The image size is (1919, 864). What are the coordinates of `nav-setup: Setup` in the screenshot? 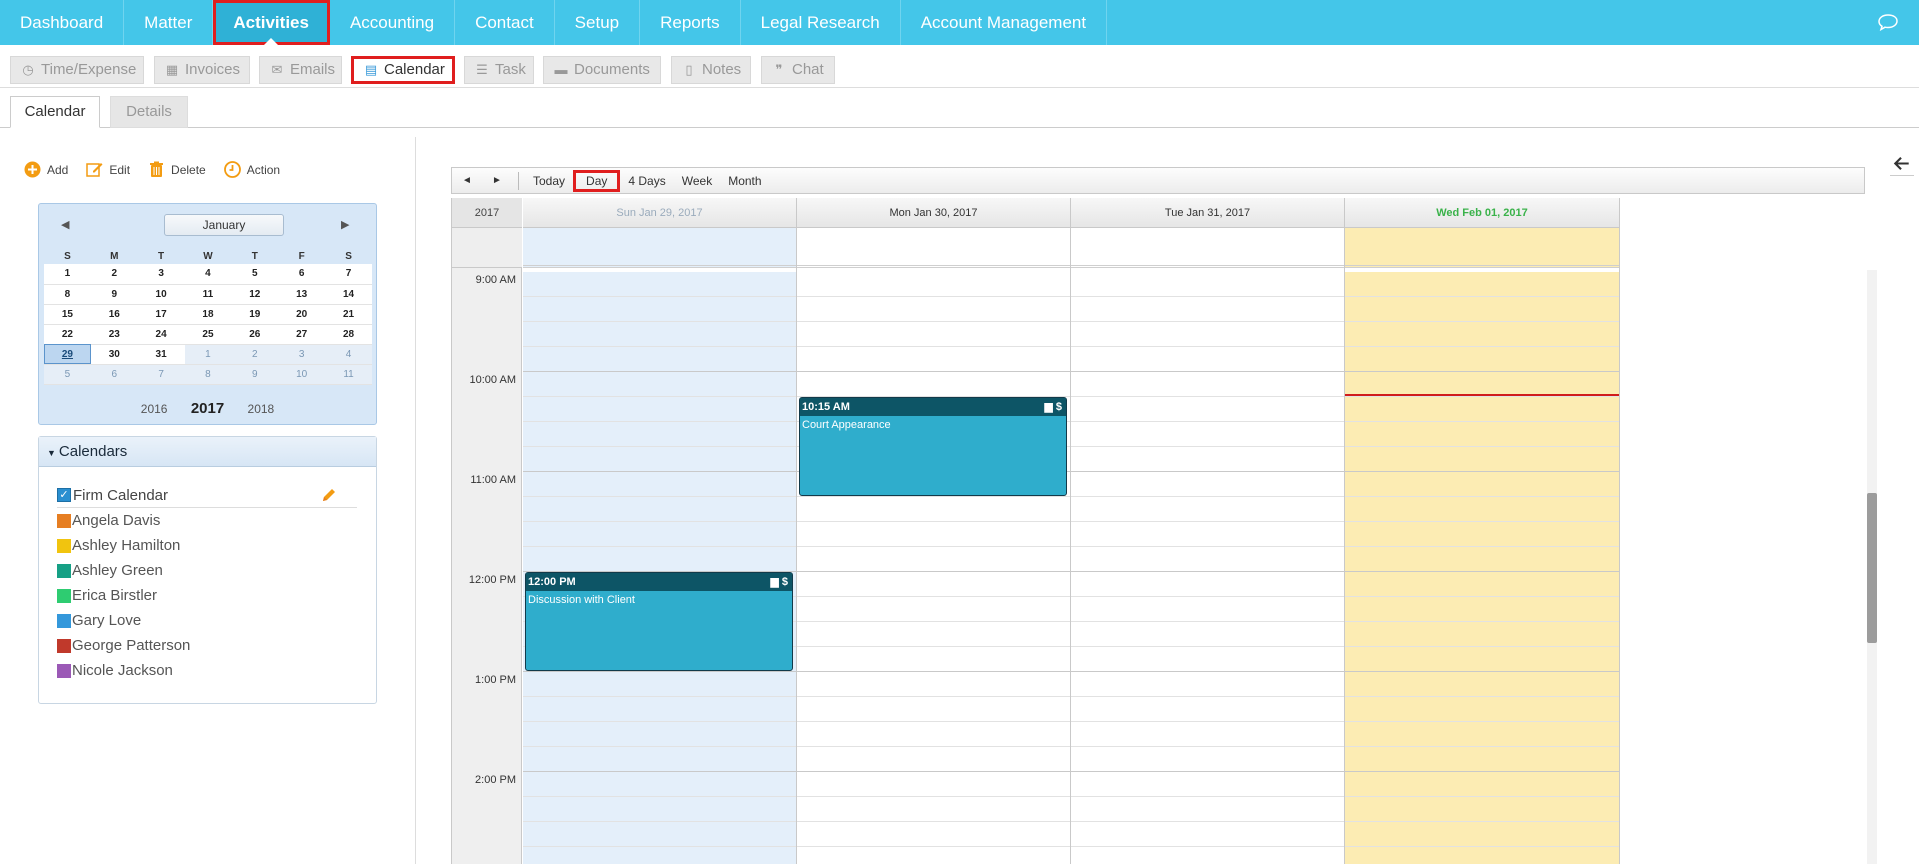 It's located at (598, 22).